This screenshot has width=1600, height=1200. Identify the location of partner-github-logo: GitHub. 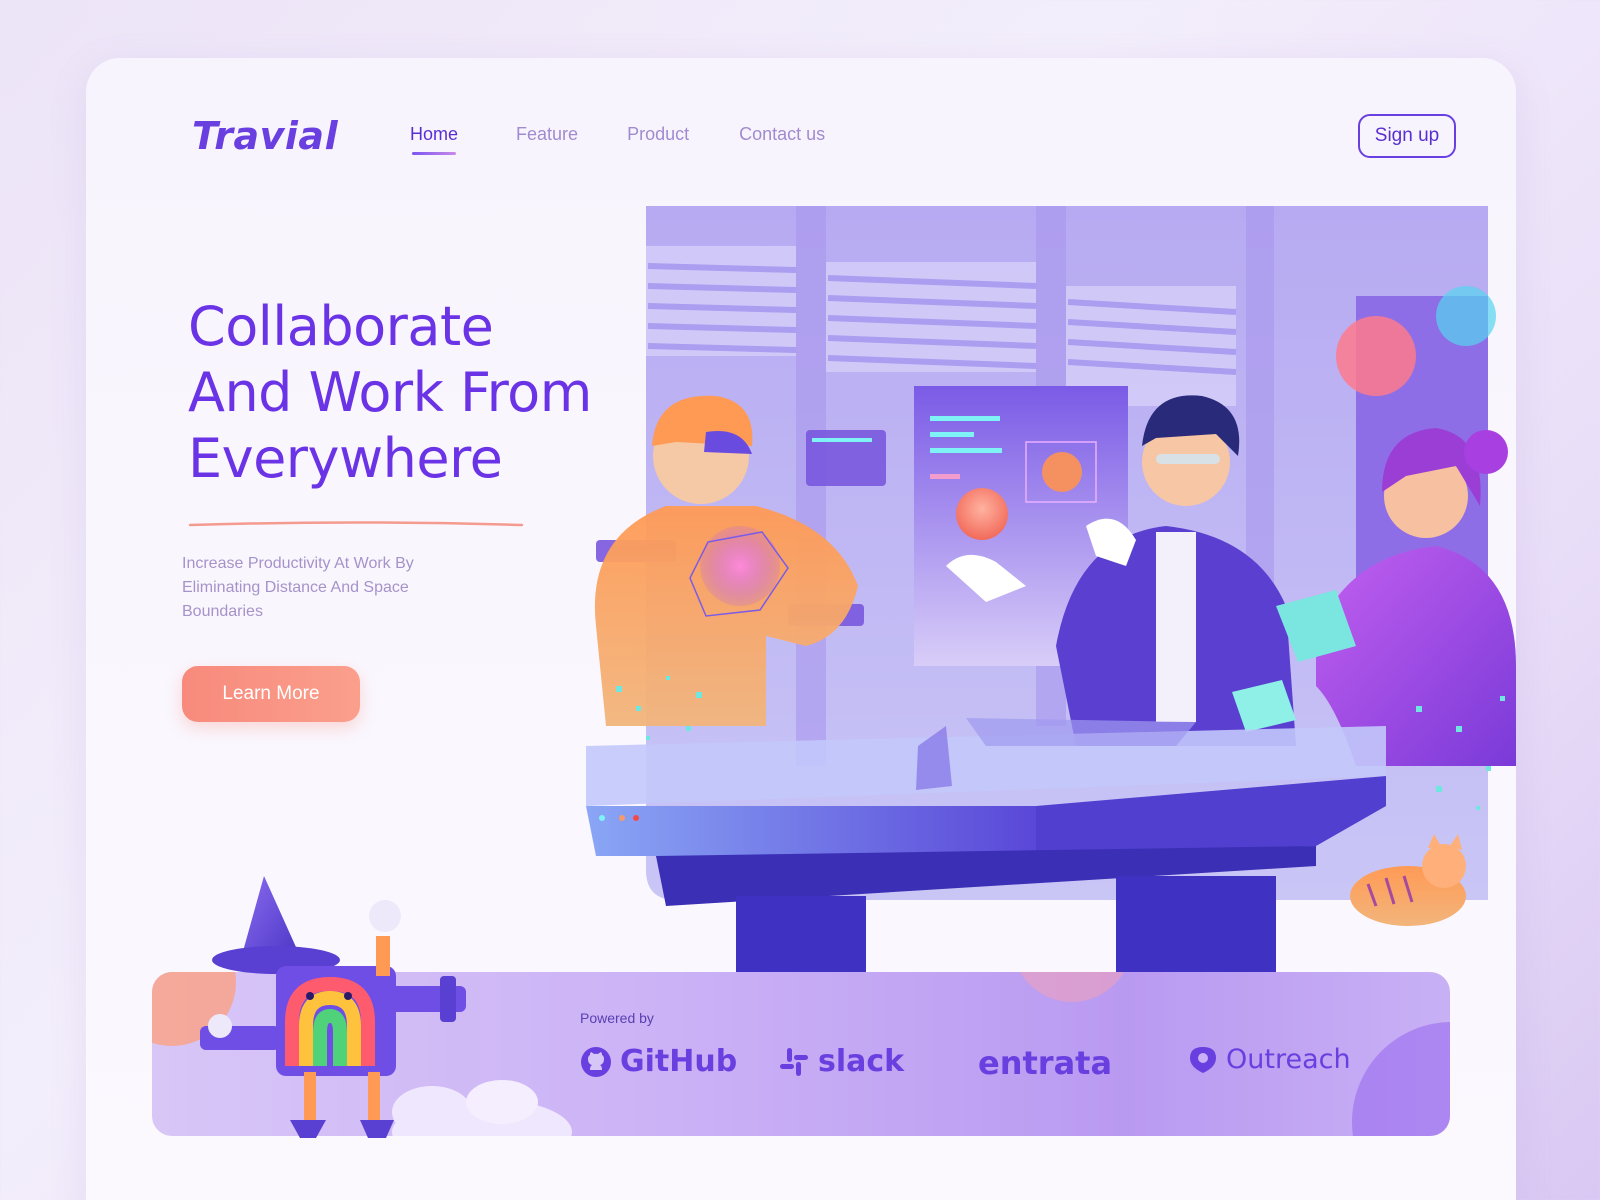
(658, 1061).